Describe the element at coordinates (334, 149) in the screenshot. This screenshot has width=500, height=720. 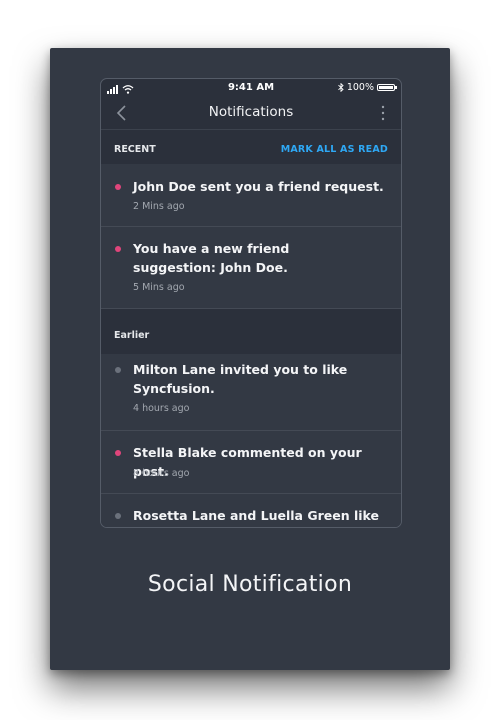
I see `mark-all-read-button: MARK ALL AS READ` at that location.